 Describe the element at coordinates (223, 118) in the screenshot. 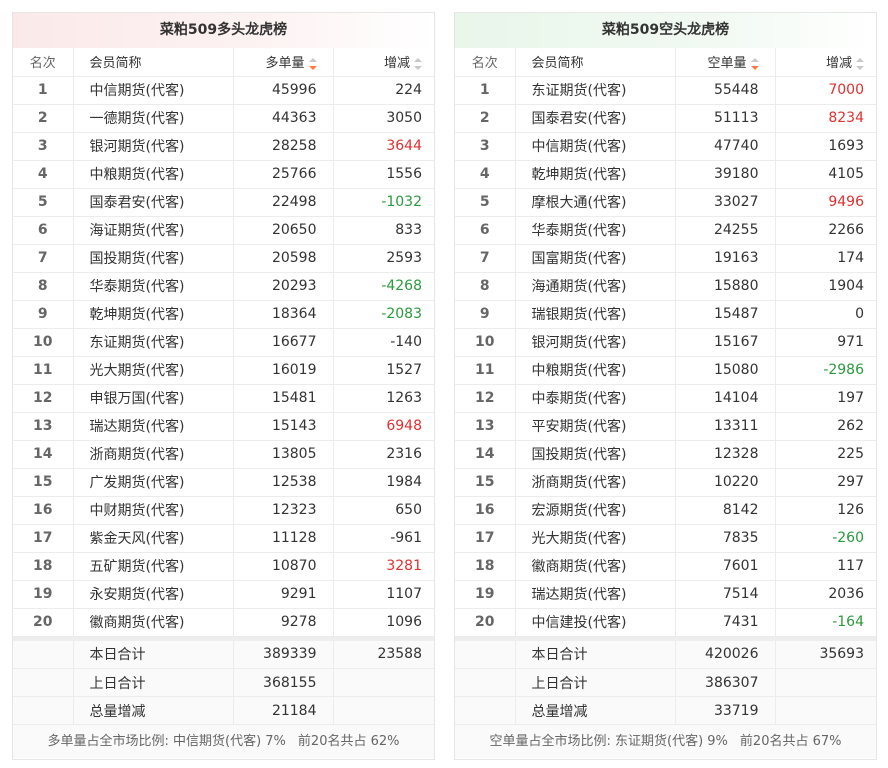

I see `table-row: 2 一德期货(代客) 44363 3050` at that location.